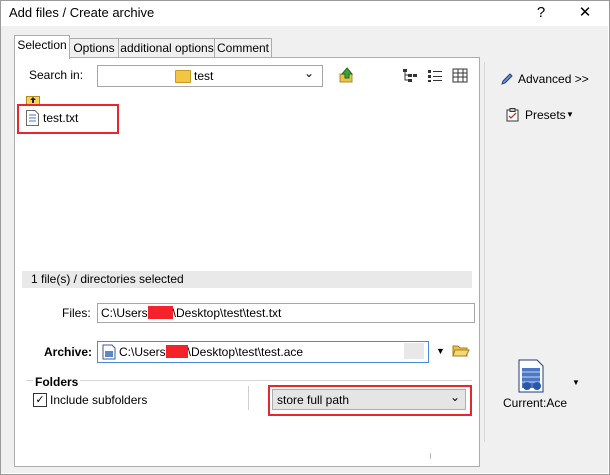  I want to click on tab-options: Options, so click(94, 48).